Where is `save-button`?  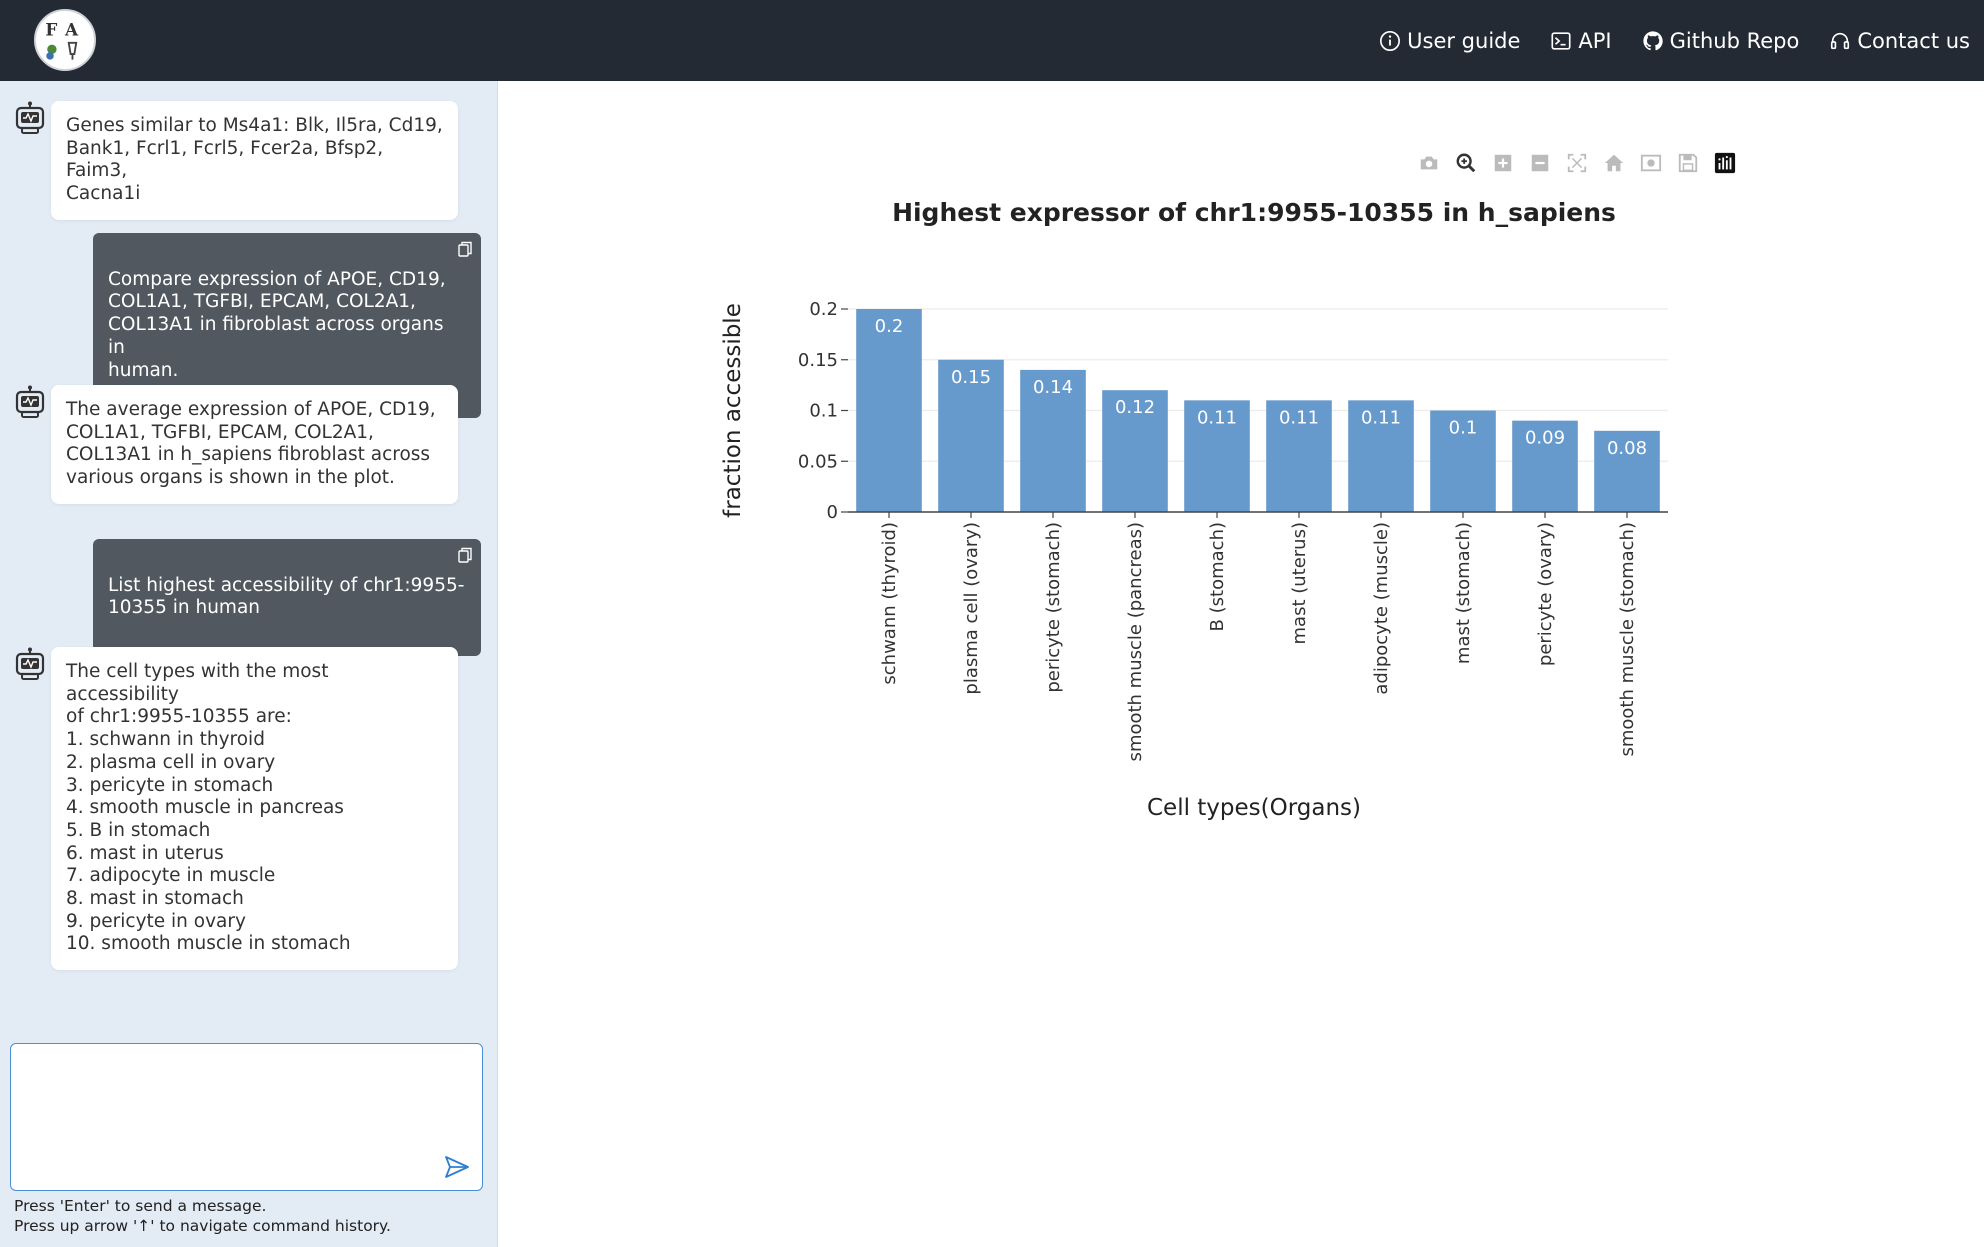
save-button is located at coordinates (1687, 163).